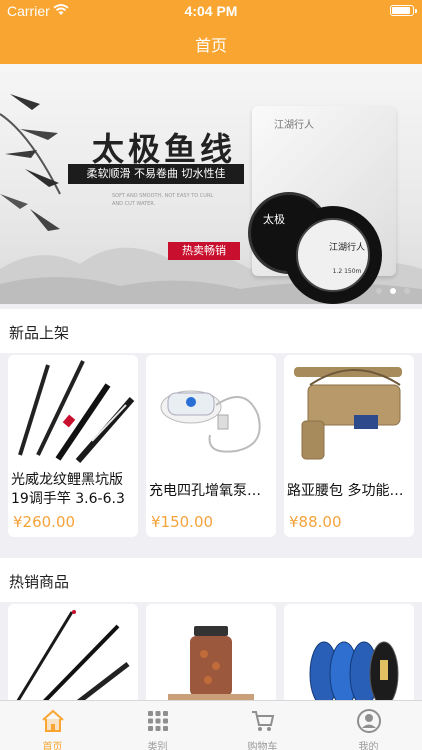  I want to click on home-icon, so click(53, 720).